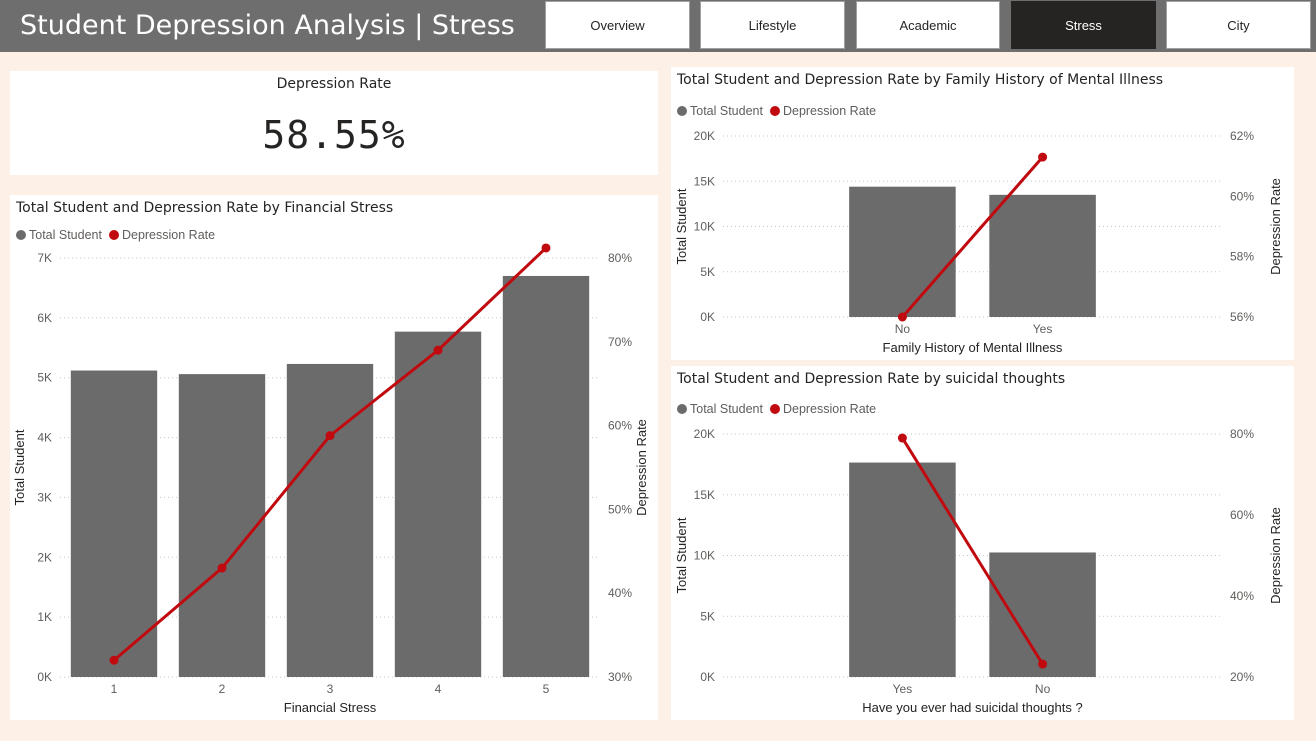  I want to click on x-tick-label: 5, so click(546, 689).